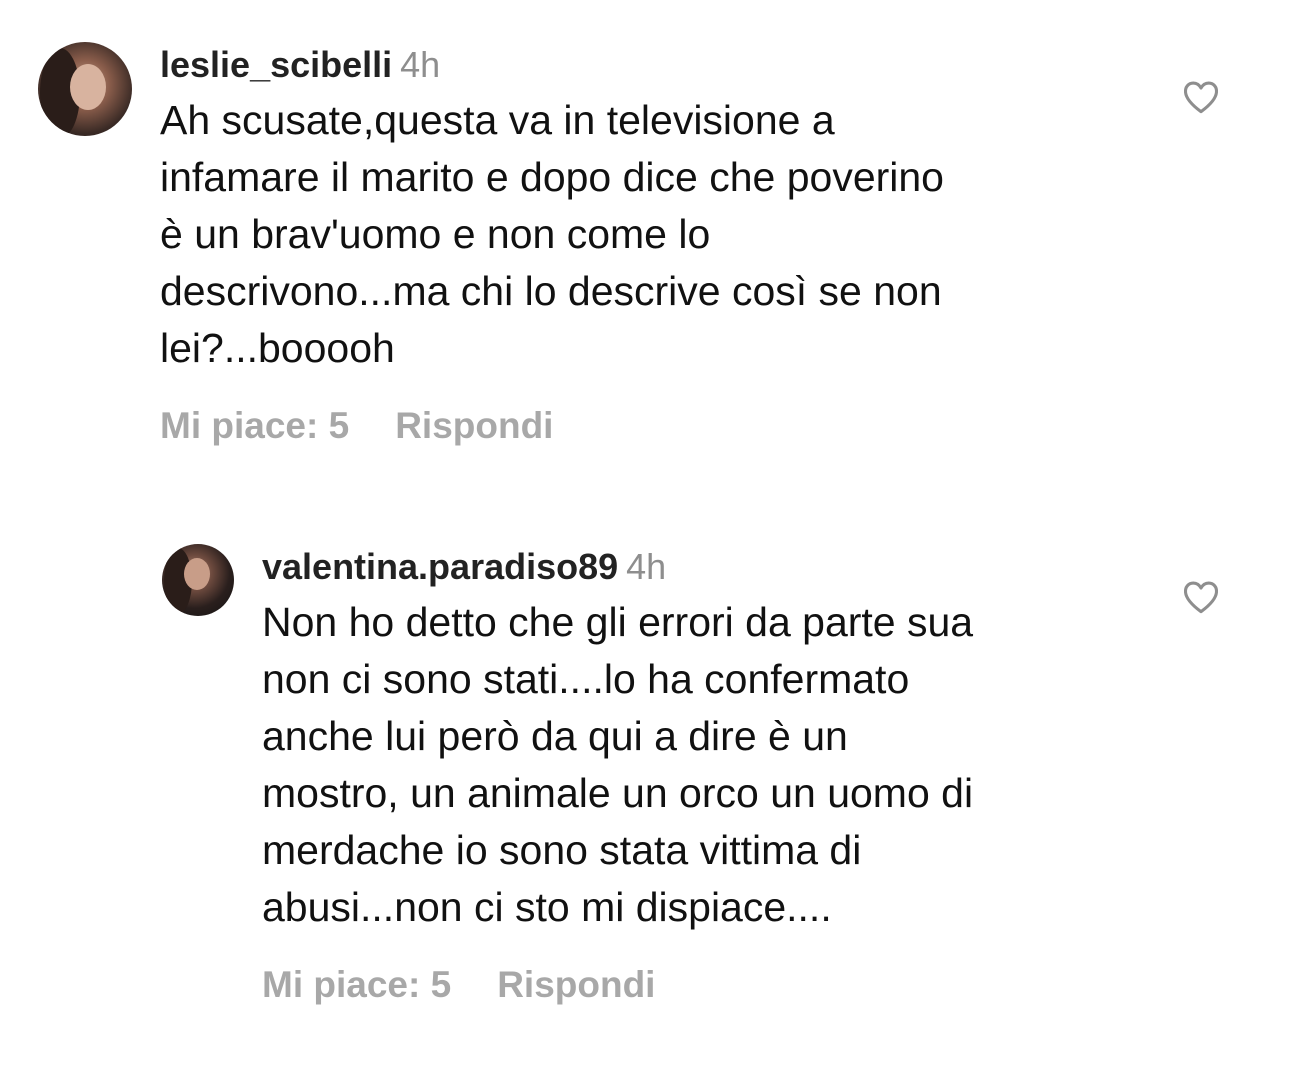 The height and width of the screenshot is (1066, 1290). I want to click on comment-text-line: non ci sono stati....lo ha confermato, so click(586, 679).